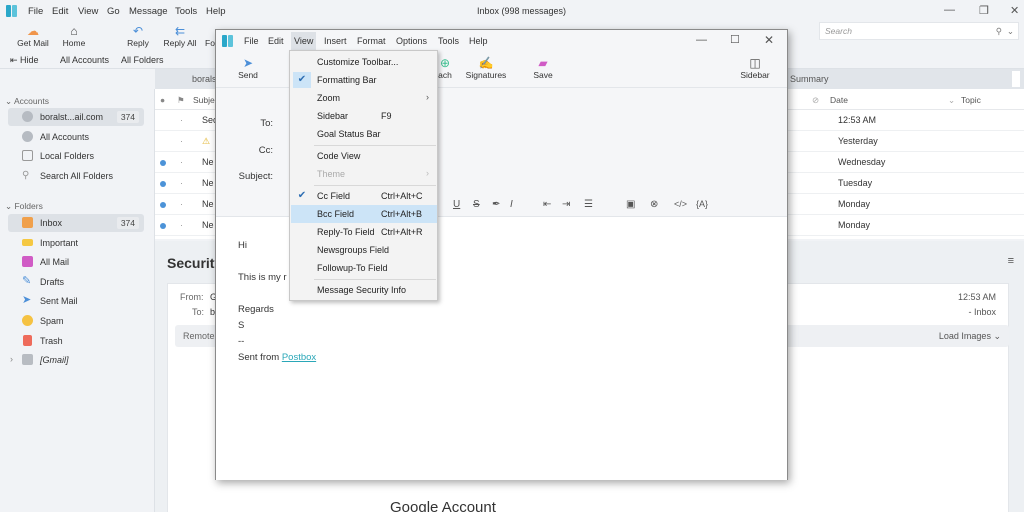 This screenshot has width=1024, height=512. I want to click on read-column-icon: ●, so click(162, 100).